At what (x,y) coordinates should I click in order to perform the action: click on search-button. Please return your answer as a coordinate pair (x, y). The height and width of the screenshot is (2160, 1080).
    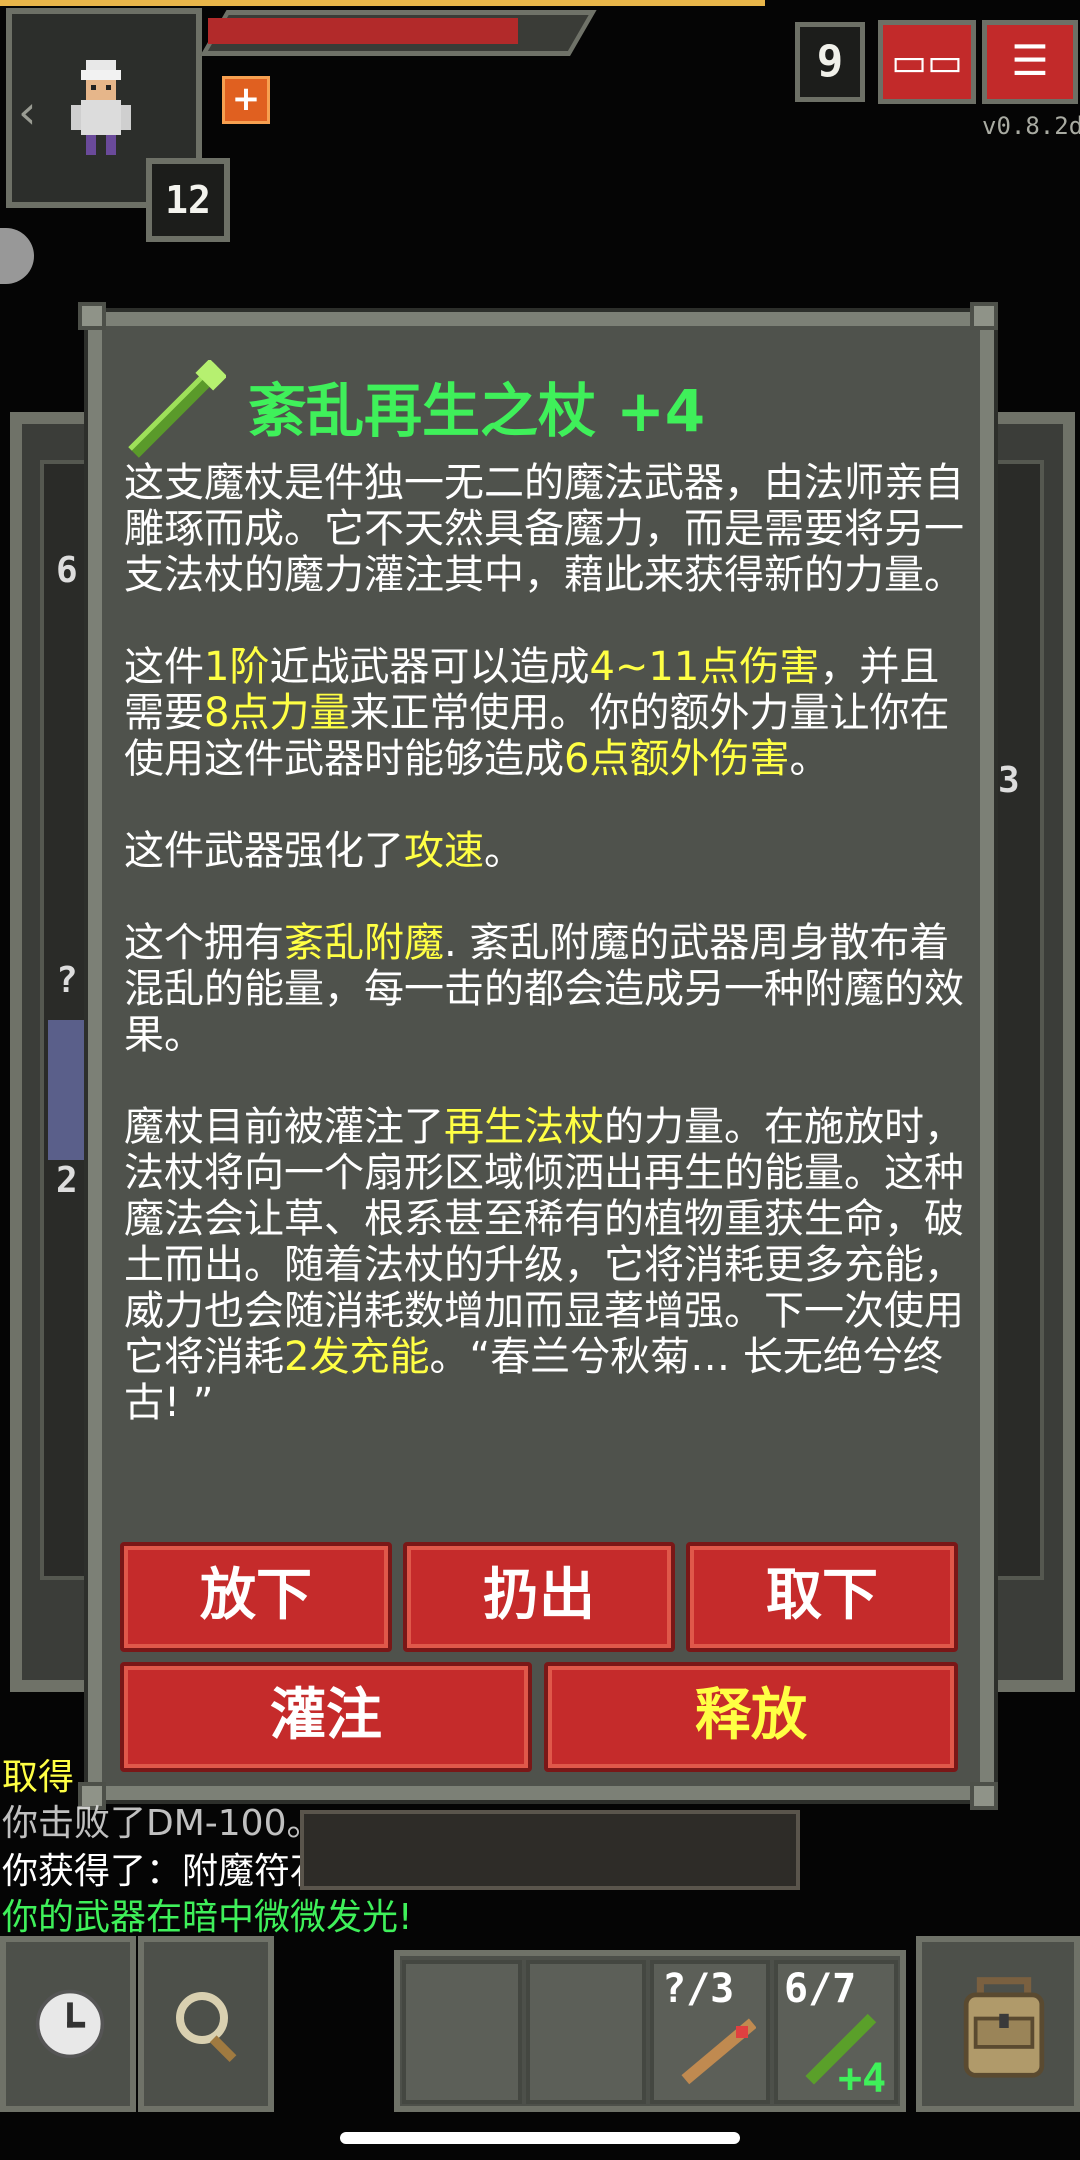
    Looking at the image, I should click on (206, 2024).